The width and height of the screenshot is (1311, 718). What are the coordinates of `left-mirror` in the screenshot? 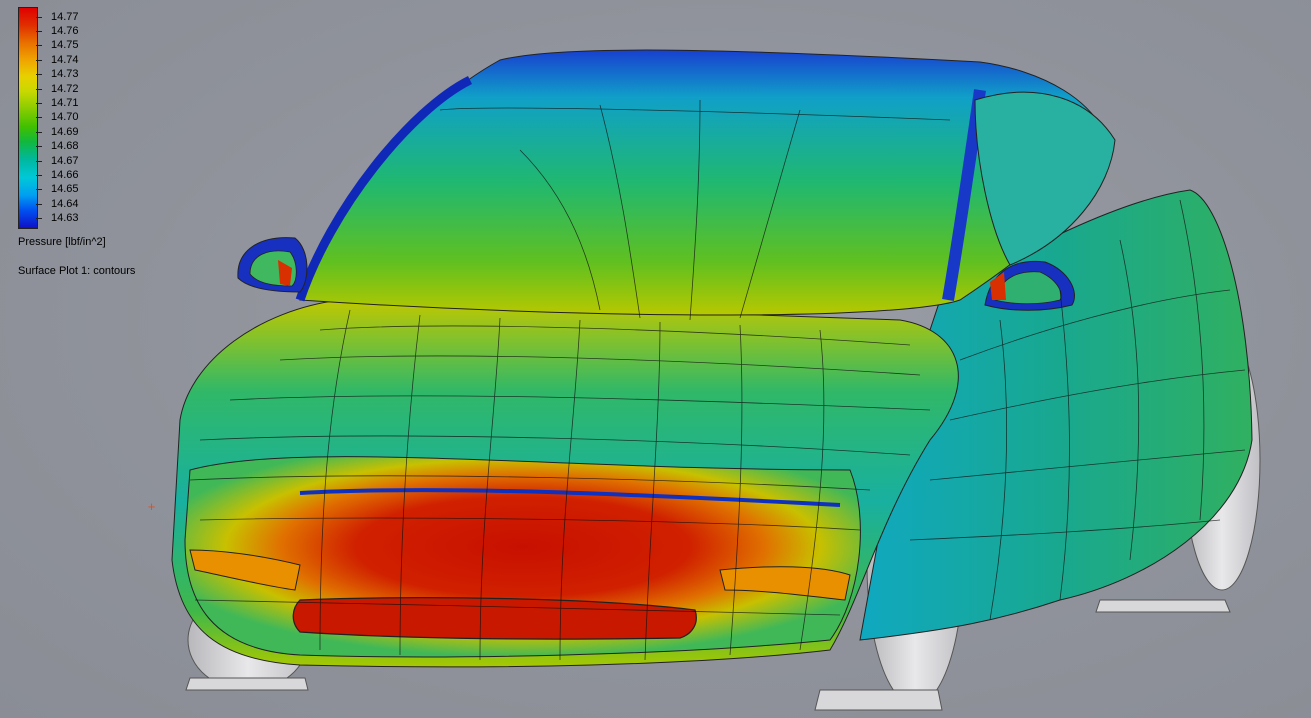 It's located at (272, 265).